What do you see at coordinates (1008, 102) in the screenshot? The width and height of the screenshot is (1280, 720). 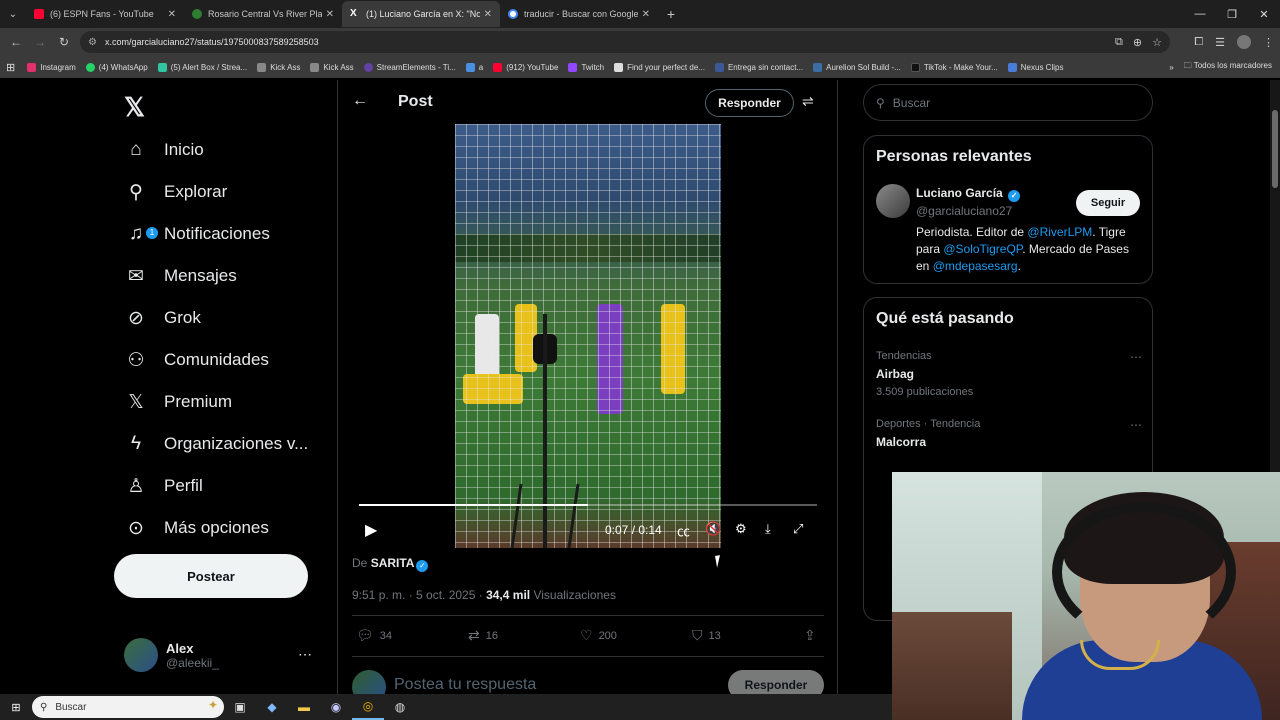 I see `search-input: ⚲ Buscar` at bounding box center [1008, 102].